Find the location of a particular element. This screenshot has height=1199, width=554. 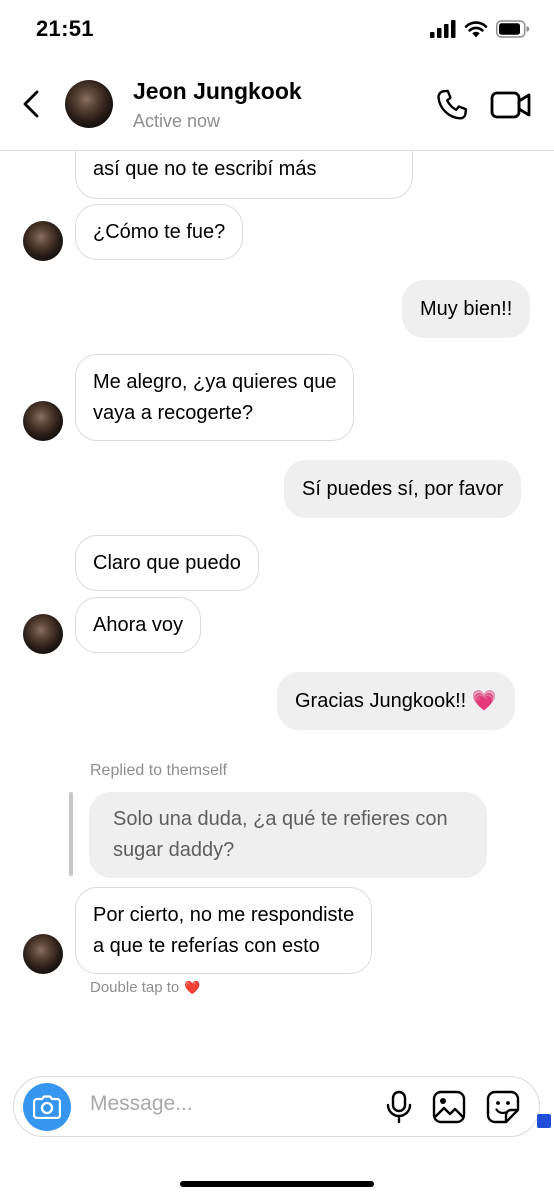

outgoing-message: Gracias Jungkook!! 💗 is located at coordinates (396, 701).